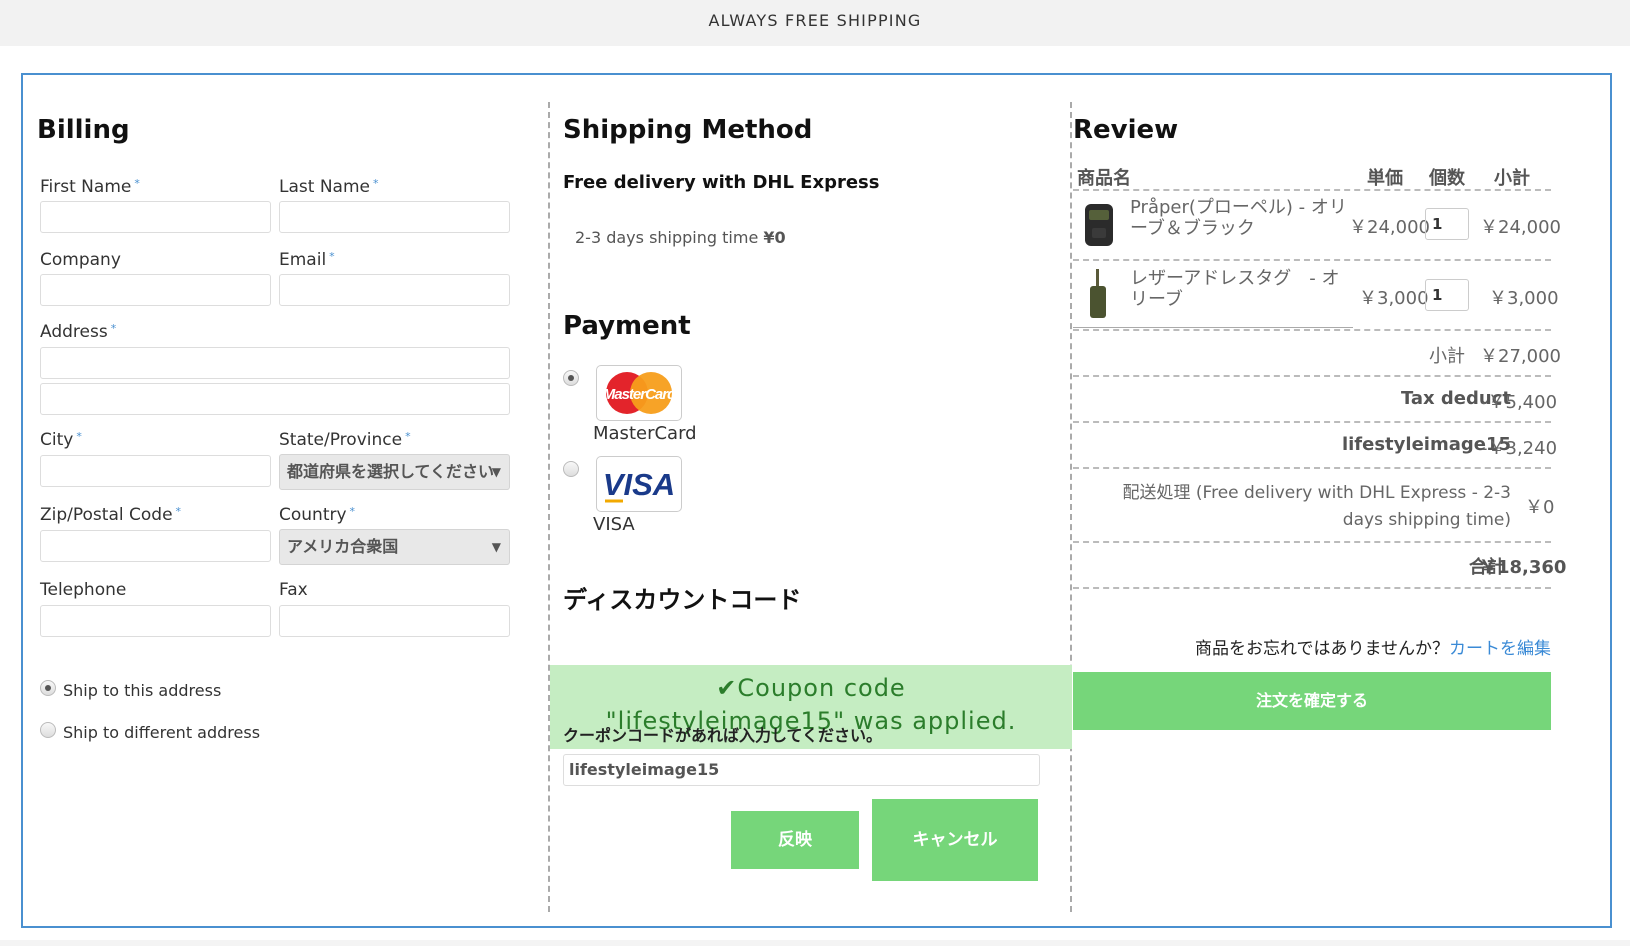 The width and height of the screenshot is (1630, 946). Describe the element at coordinates (61, 440) in the screenshot. I see `city-label: City *` at that location.